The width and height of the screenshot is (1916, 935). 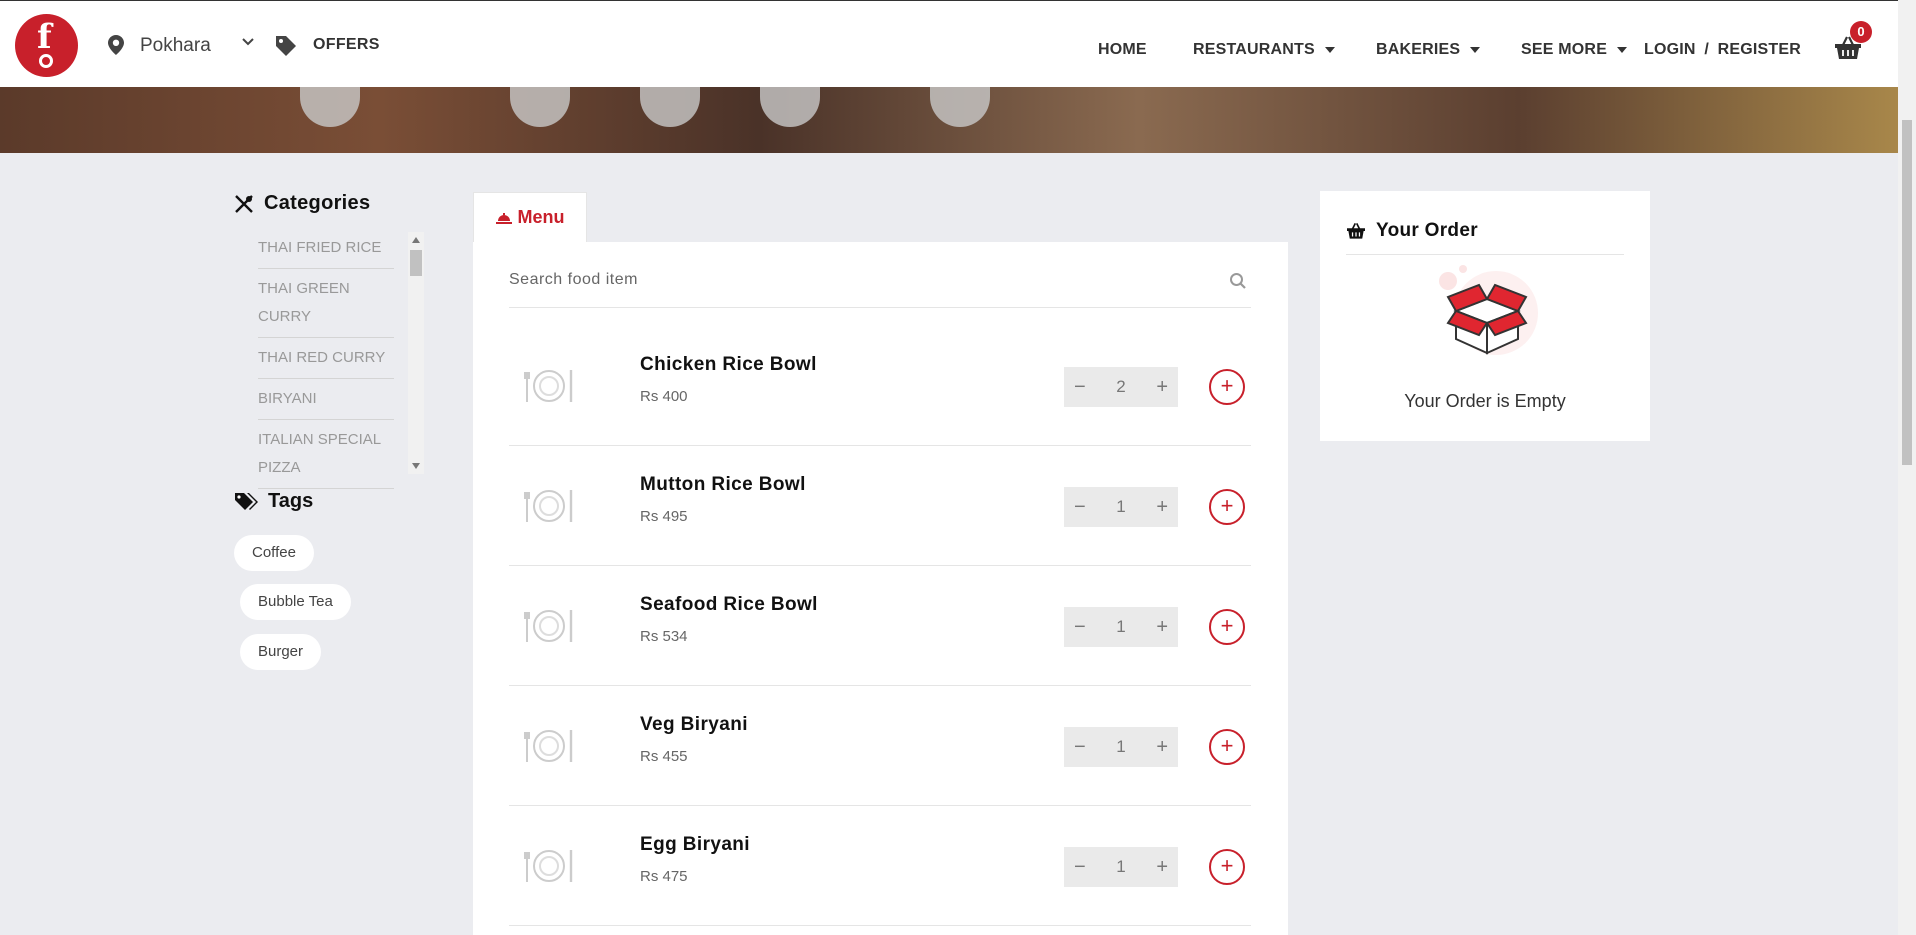 I want to click on order-heading: Your Order, so click(x=1485, y=236).